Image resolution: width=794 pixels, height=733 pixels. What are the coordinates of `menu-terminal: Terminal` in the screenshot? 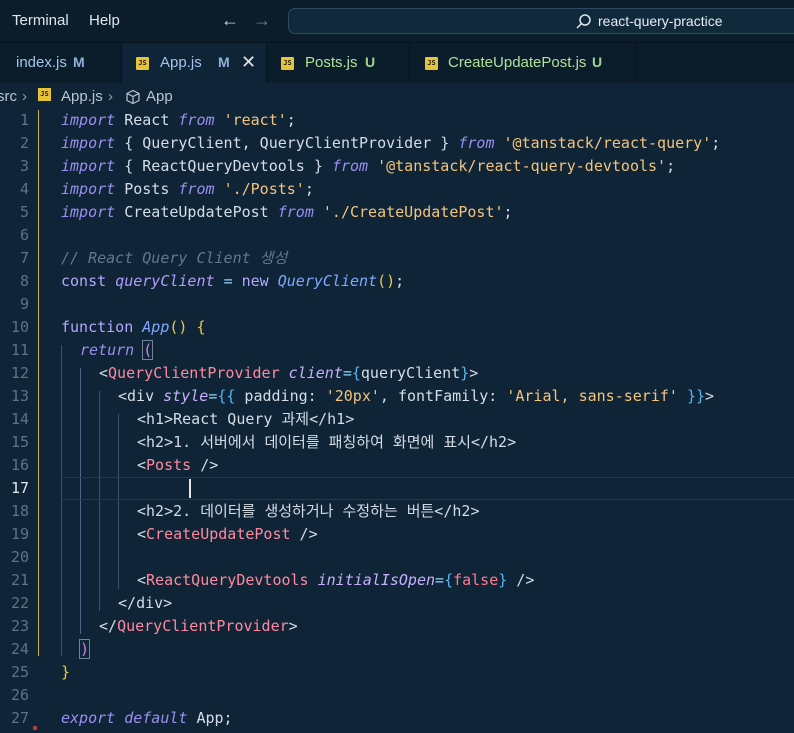 It's located at (40, 20).